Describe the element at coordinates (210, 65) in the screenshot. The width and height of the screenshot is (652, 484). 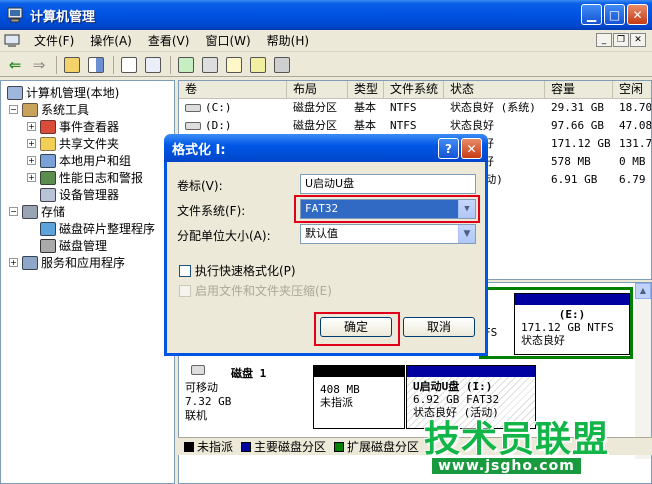
I see `export-button` at that location.